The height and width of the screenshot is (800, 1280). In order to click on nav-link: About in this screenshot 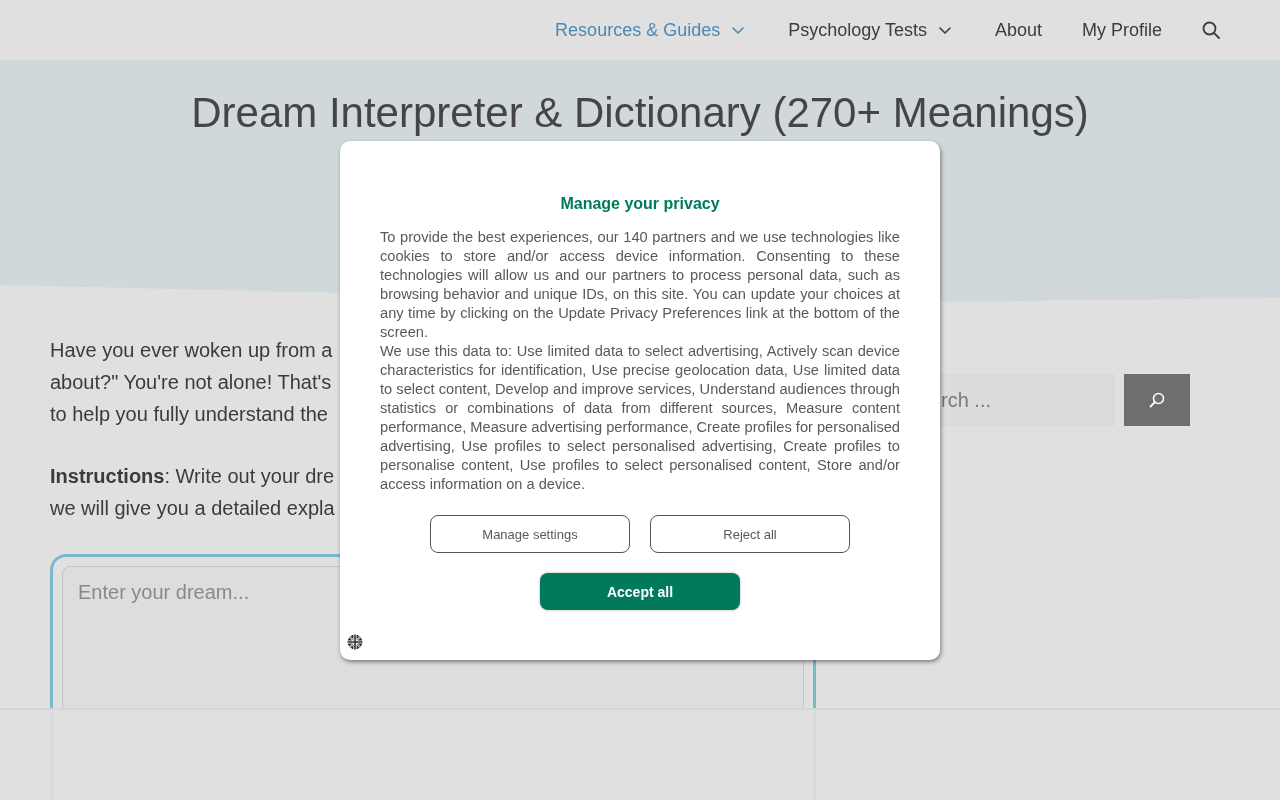, I will do `click(1018, 30)`.